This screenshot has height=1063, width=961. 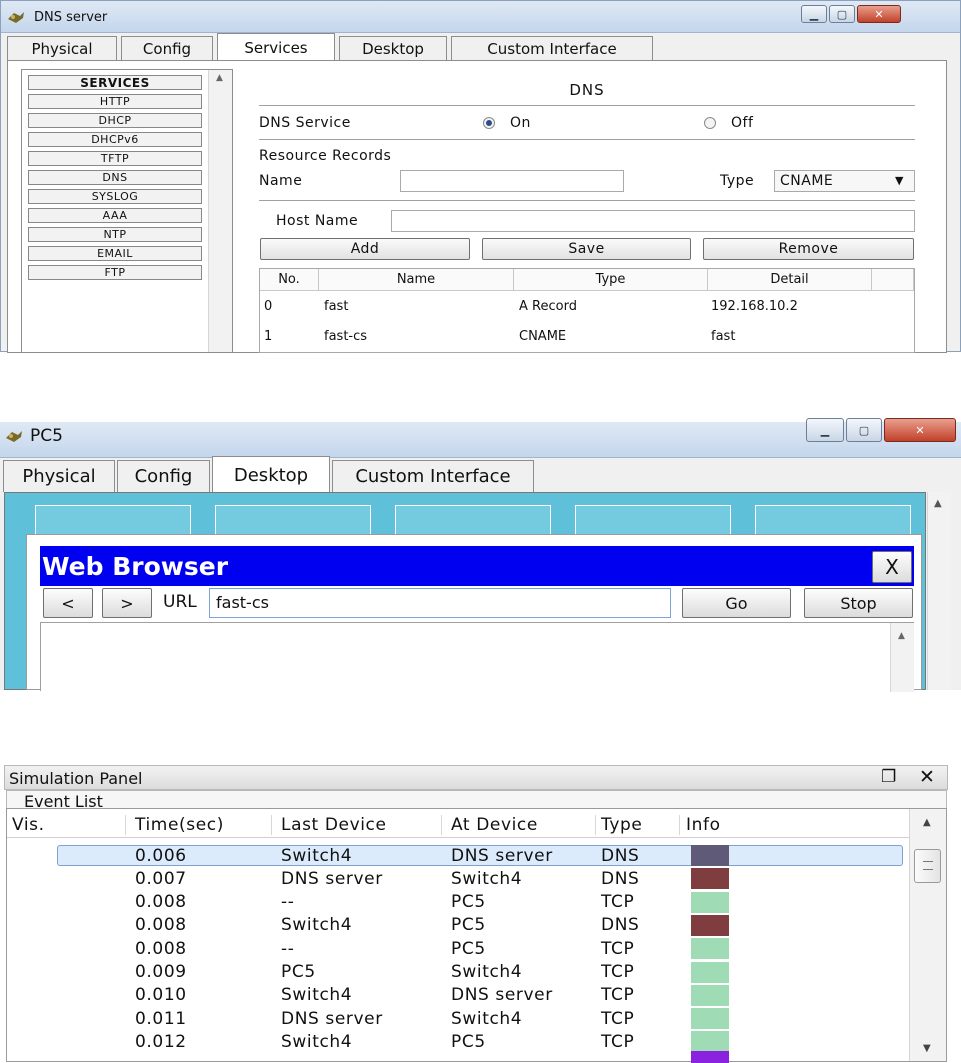 I want to click on window-title: DNS server, so click(x=71, y=17).